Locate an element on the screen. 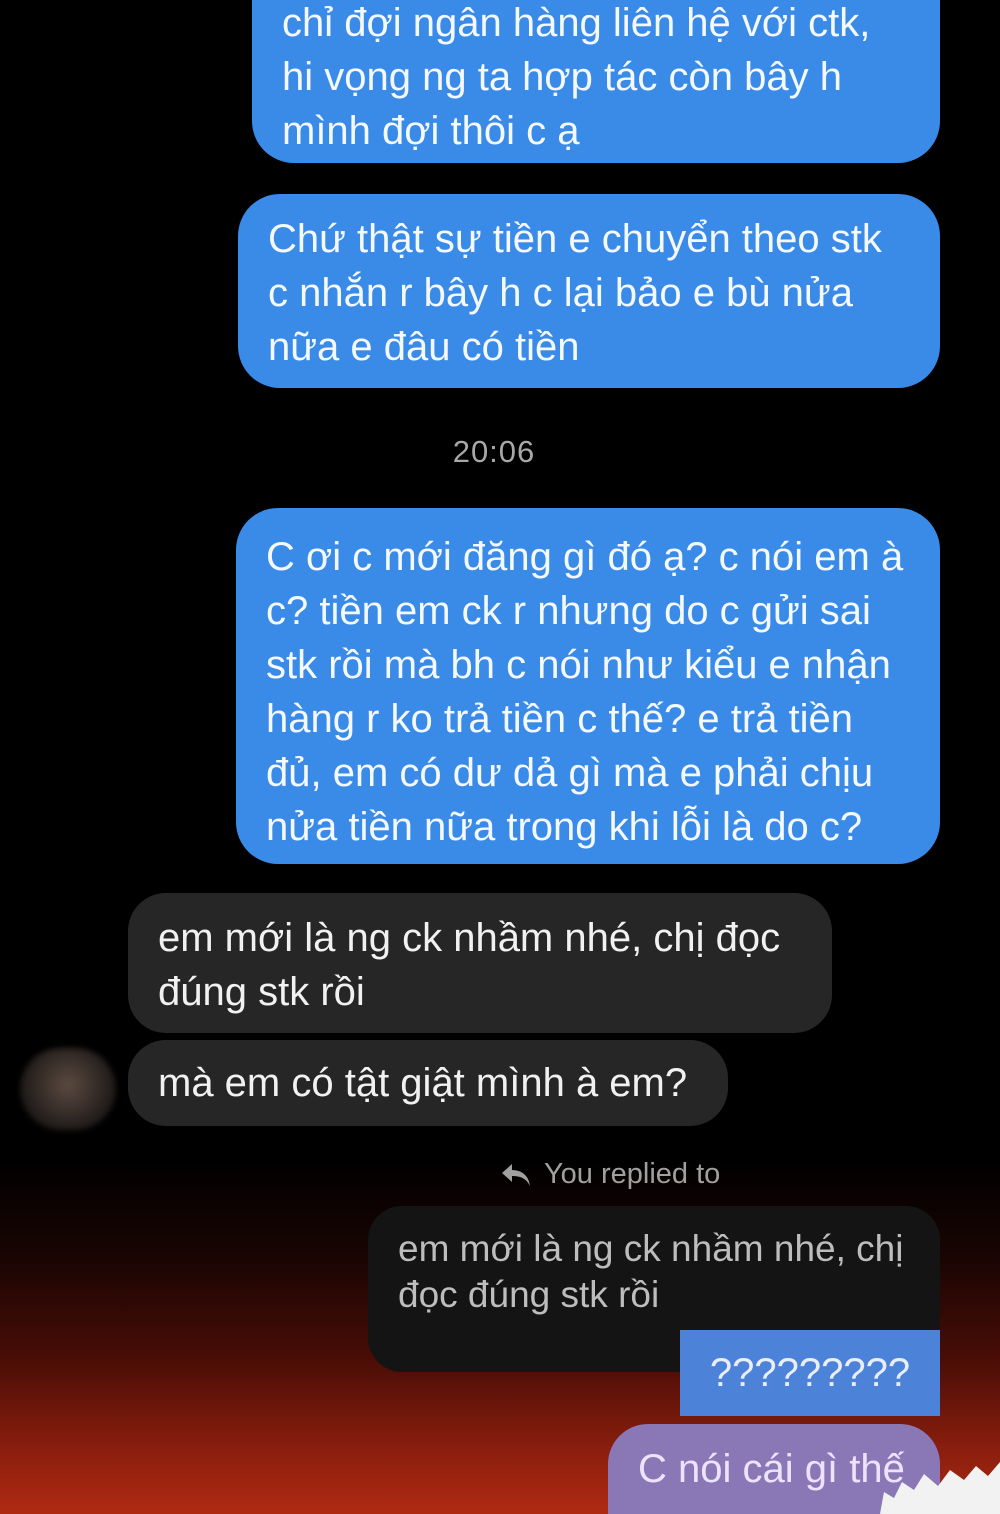  avatar is located at coordinates (68, 1089).